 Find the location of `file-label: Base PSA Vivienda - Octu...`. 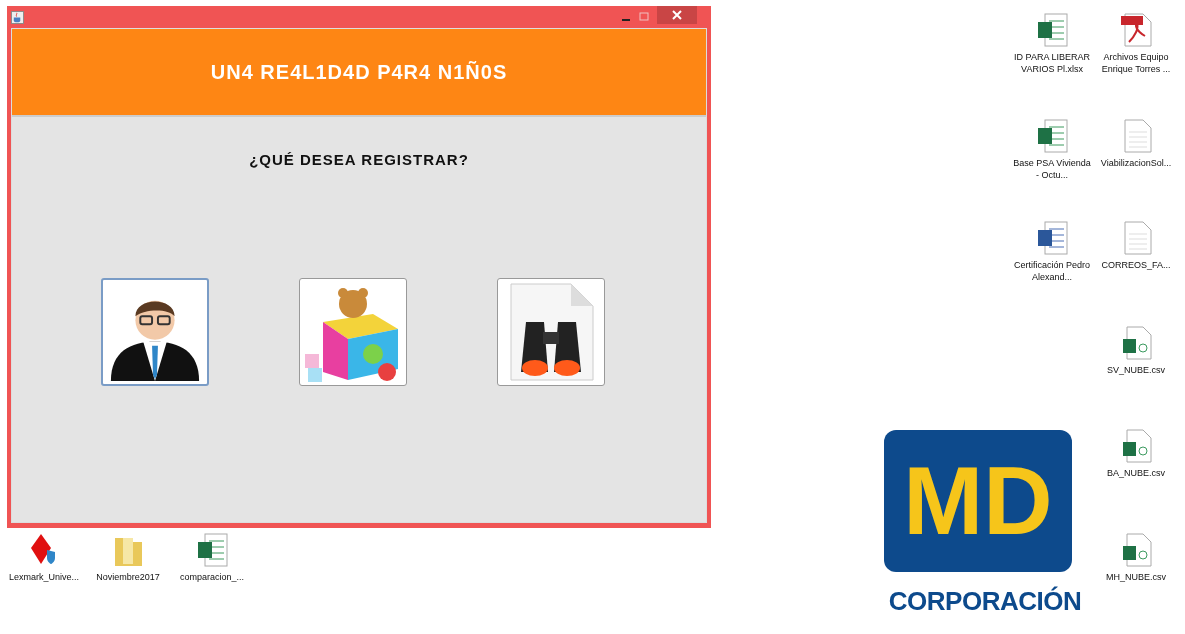

file-label: Base PSA Vivienda - Octu... is located at coordinates (1052, 169).